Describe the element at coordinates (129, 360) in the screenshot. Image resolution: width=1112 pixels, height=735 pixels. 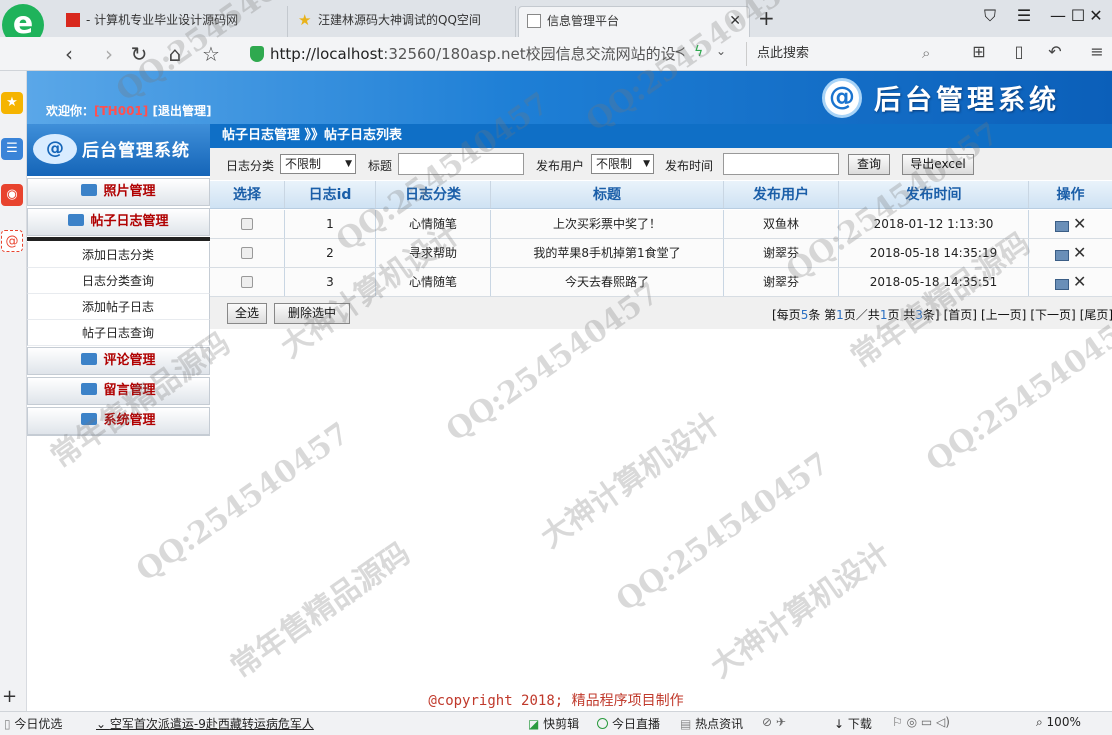
I see `section-label: 评论管理` at that location.